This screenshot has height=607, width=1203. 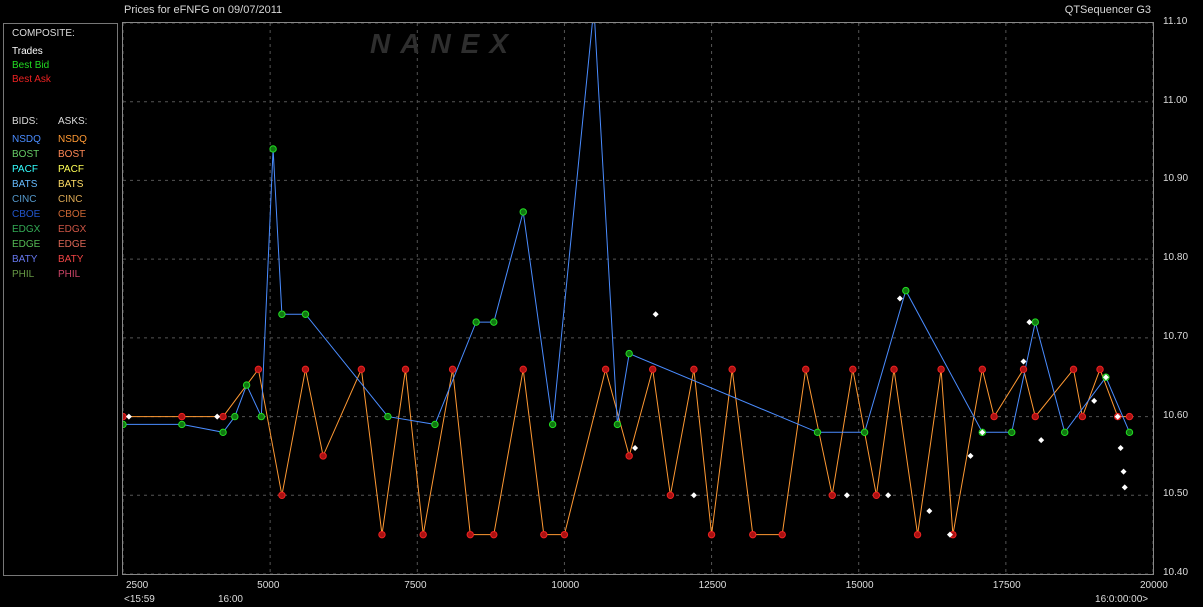 What do you see at coordinates (72, 244) in the screenshot?
I see `legend-ask-edge: EDGE` at bounding box center [72, 244].